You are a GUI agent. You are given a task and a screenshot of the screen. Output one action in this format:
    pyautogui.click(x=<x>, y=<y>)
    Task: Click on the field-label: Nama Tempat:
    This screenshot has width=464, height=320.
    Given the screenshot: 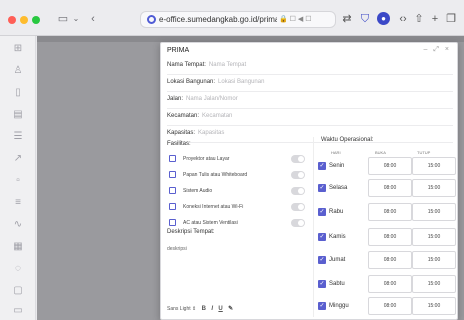 What is the action you would take?
    pyautogui.click(x=186, y=65)
    